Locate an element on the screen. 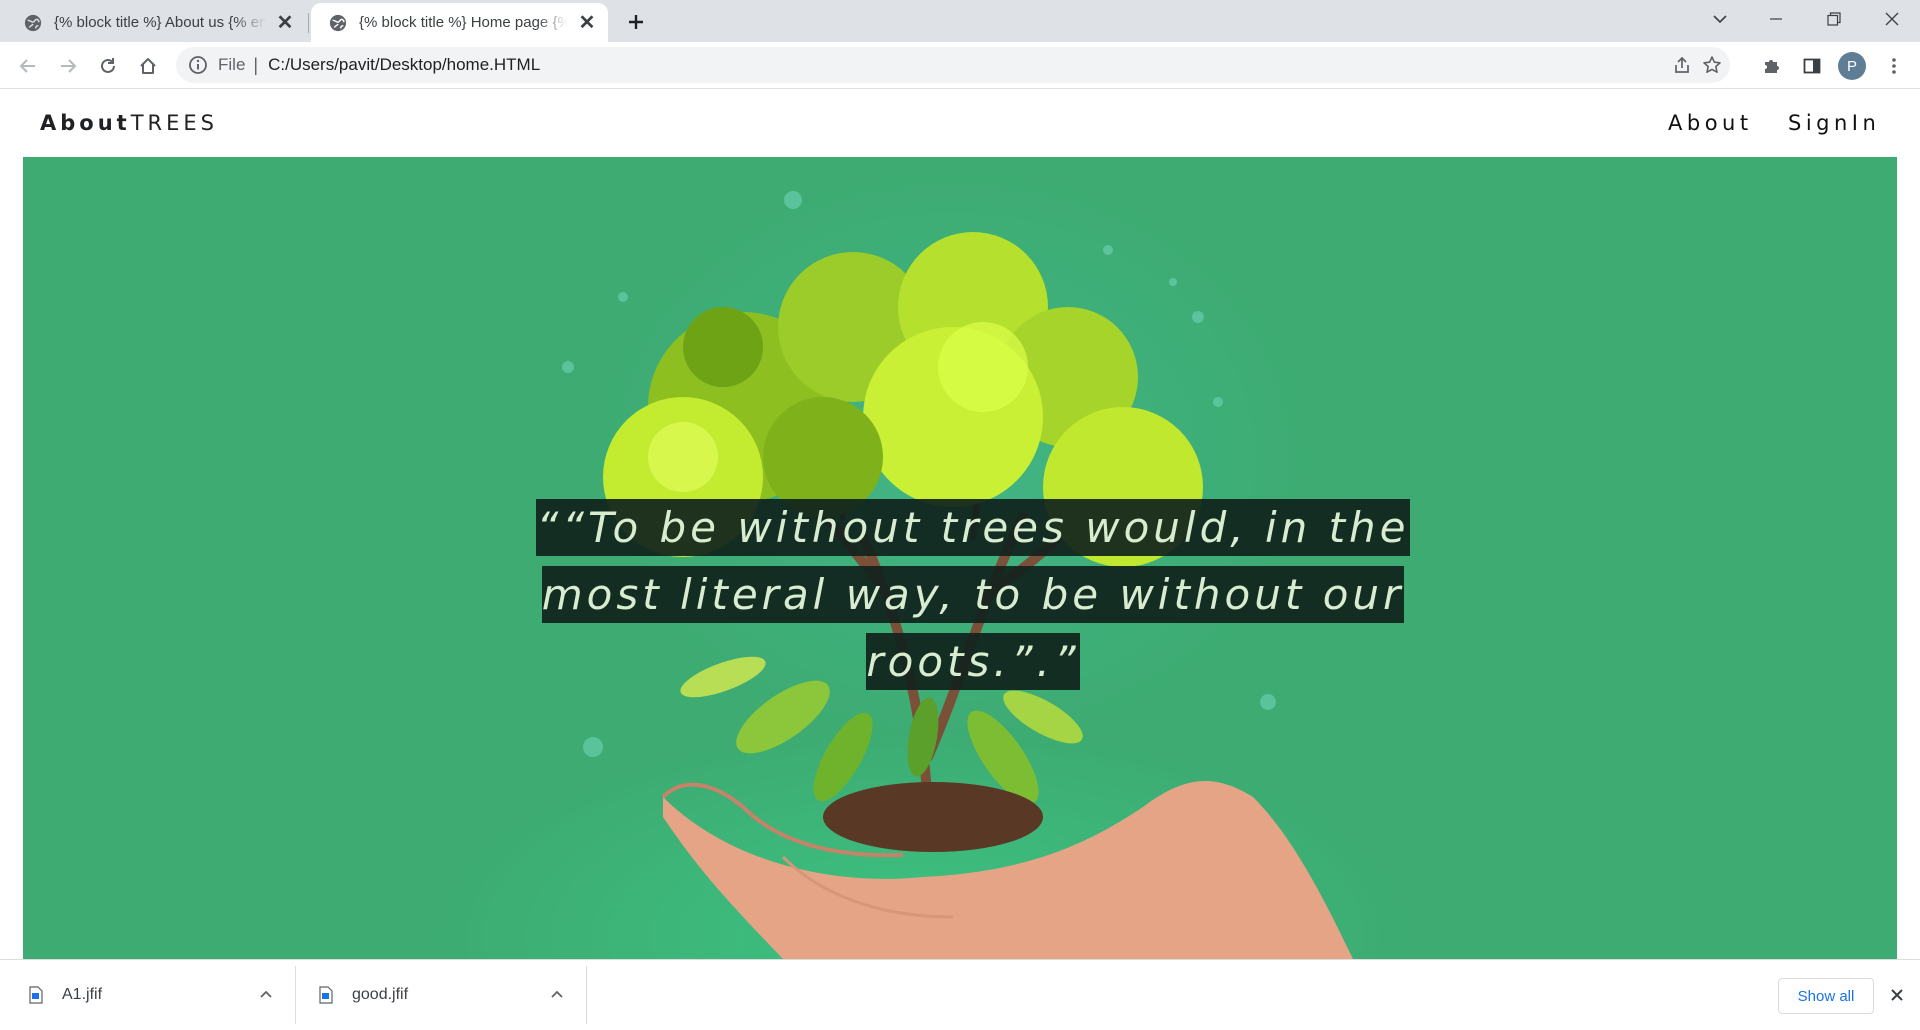 This screenshot has width=1920, height=1030. close-window-button is located at coordinates (1892, 19).